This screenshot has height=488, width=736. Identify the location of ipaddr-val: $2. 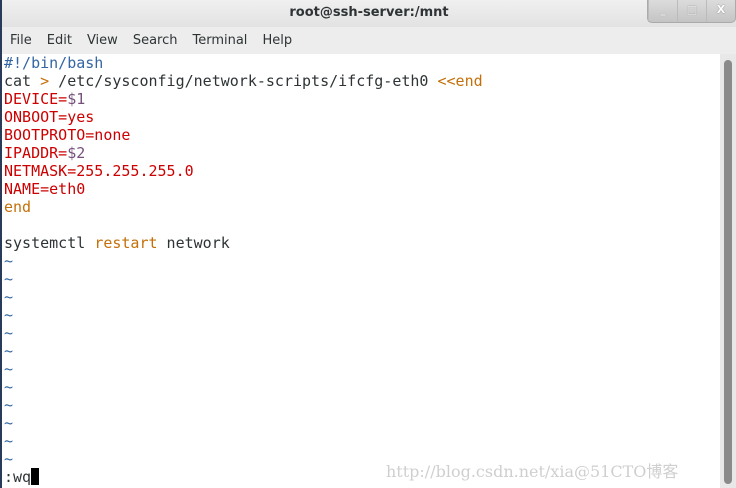
(76, 153).